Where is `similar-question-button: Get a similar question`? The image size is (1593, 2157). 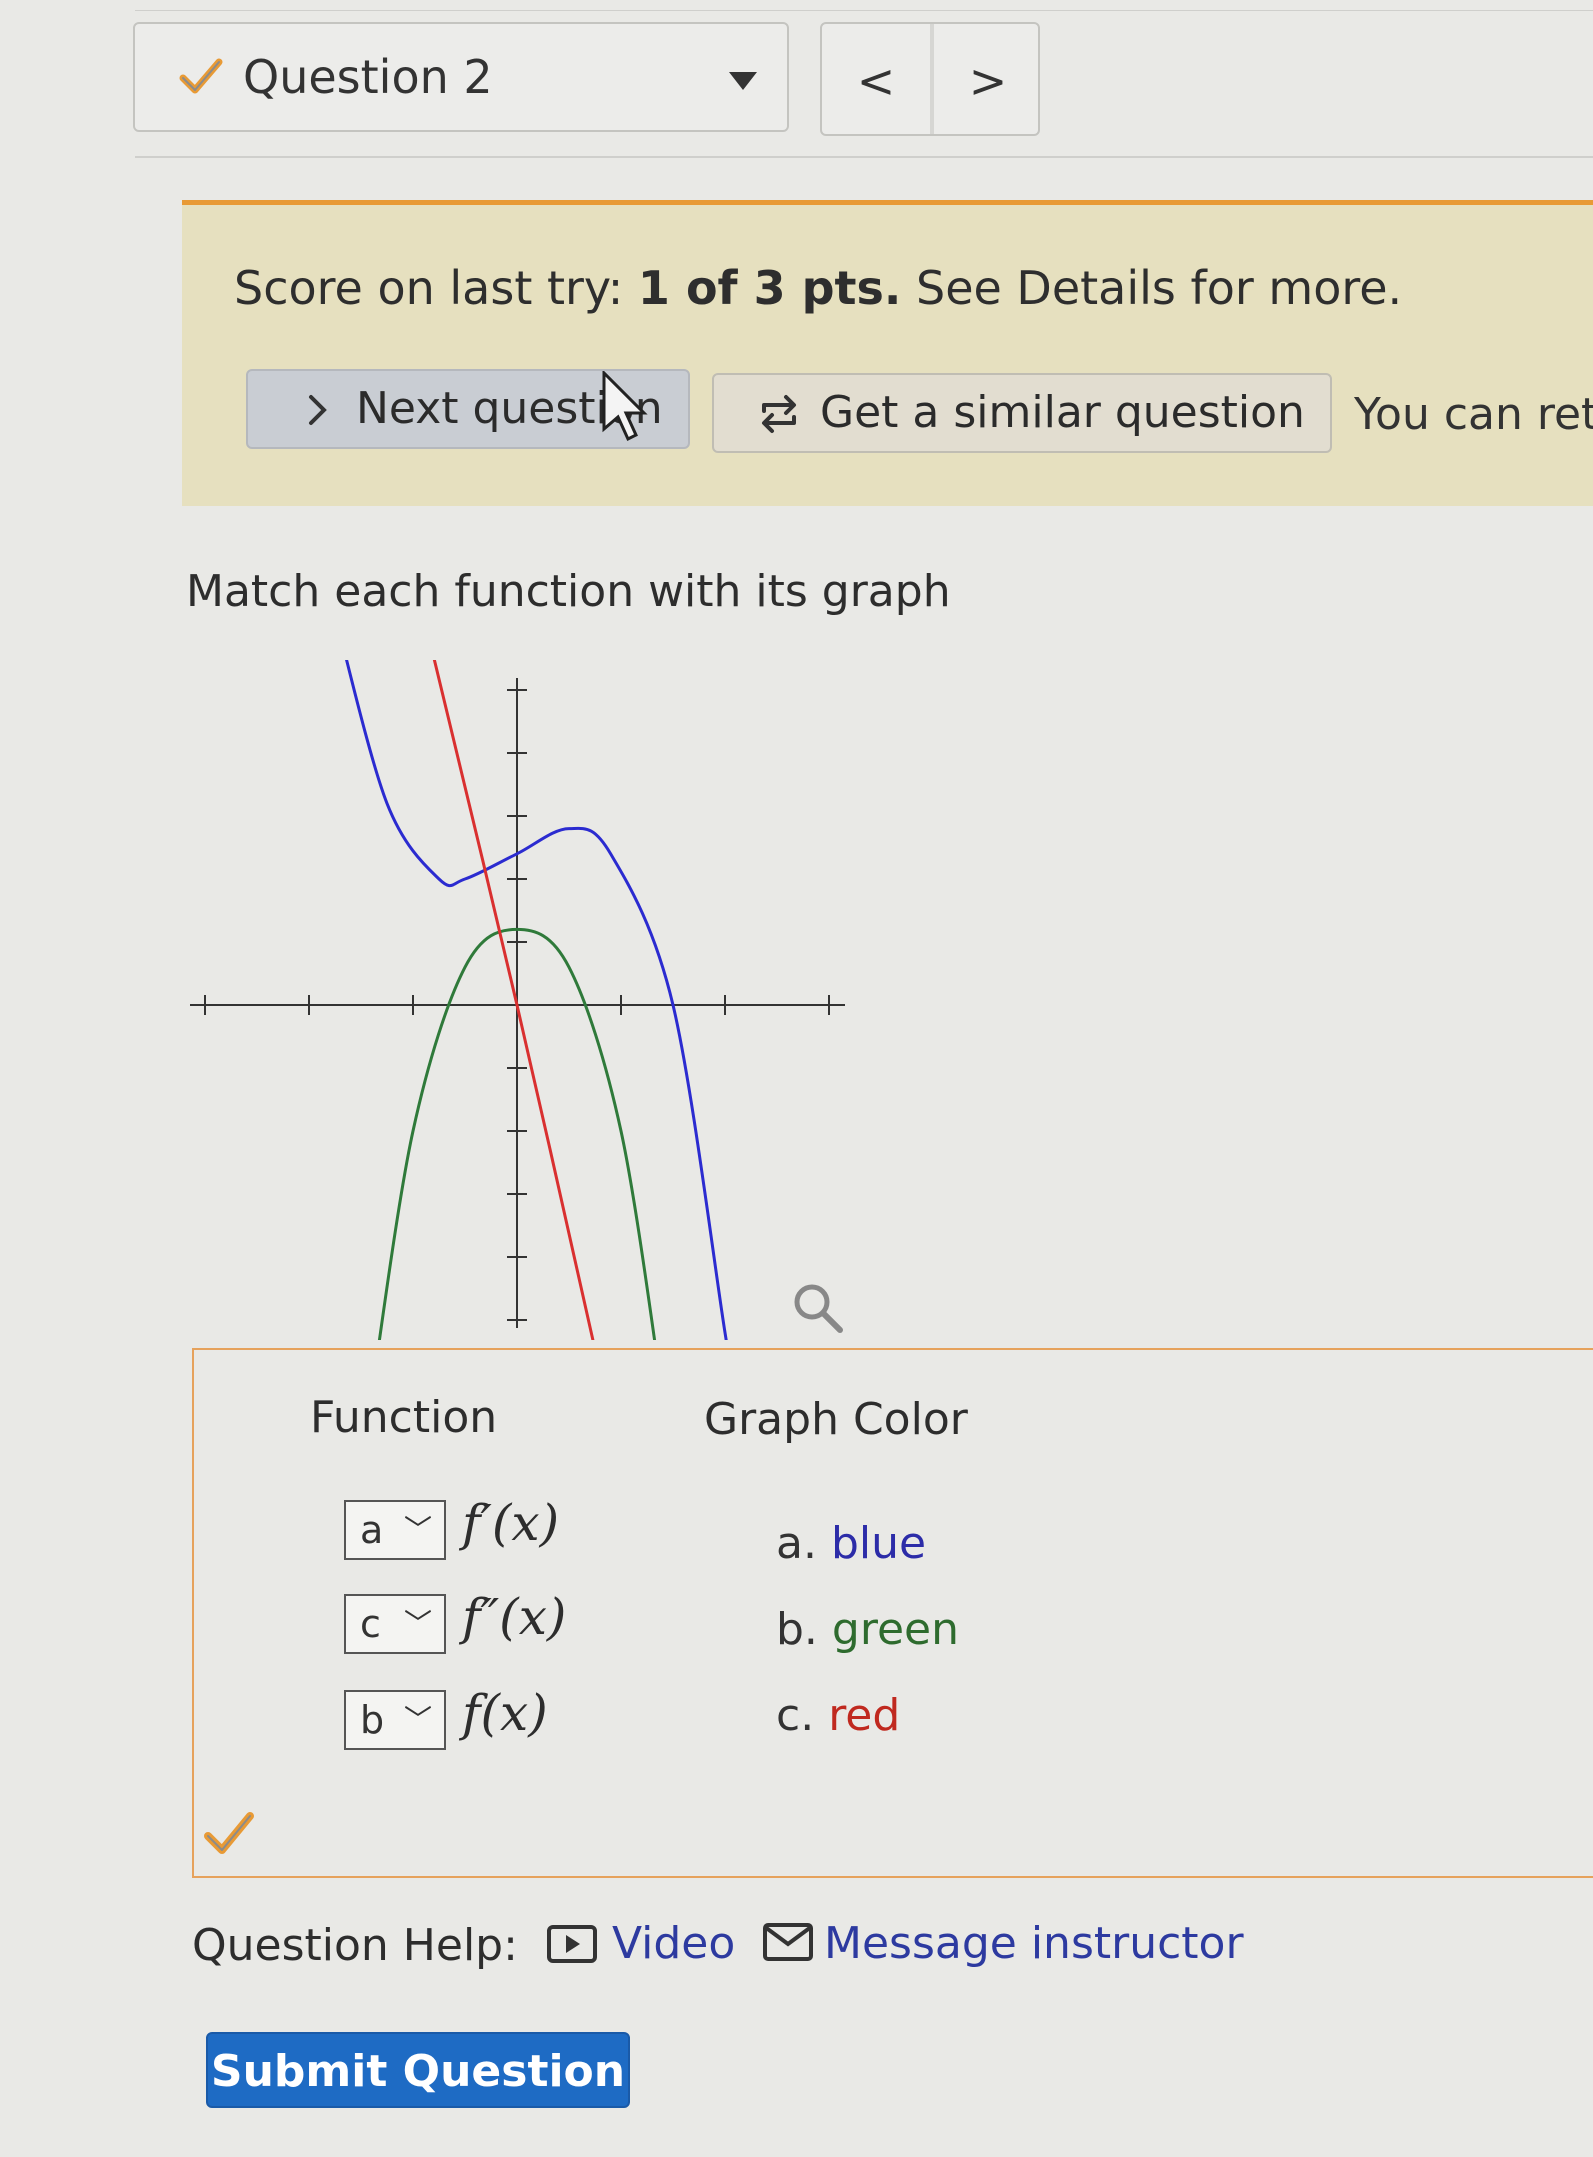 similar-question-button: Get a similar question is located at coordinates (1022, 413).